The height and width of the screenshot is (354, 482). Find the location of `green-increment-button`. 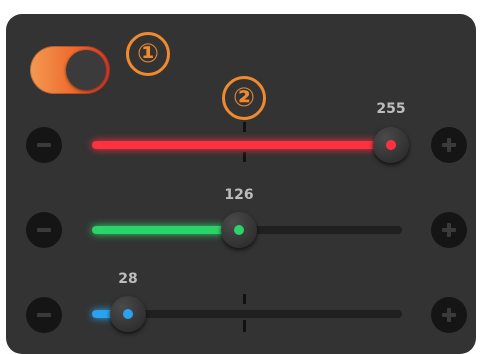

green-increment-button is located at coordinates (449, 230).